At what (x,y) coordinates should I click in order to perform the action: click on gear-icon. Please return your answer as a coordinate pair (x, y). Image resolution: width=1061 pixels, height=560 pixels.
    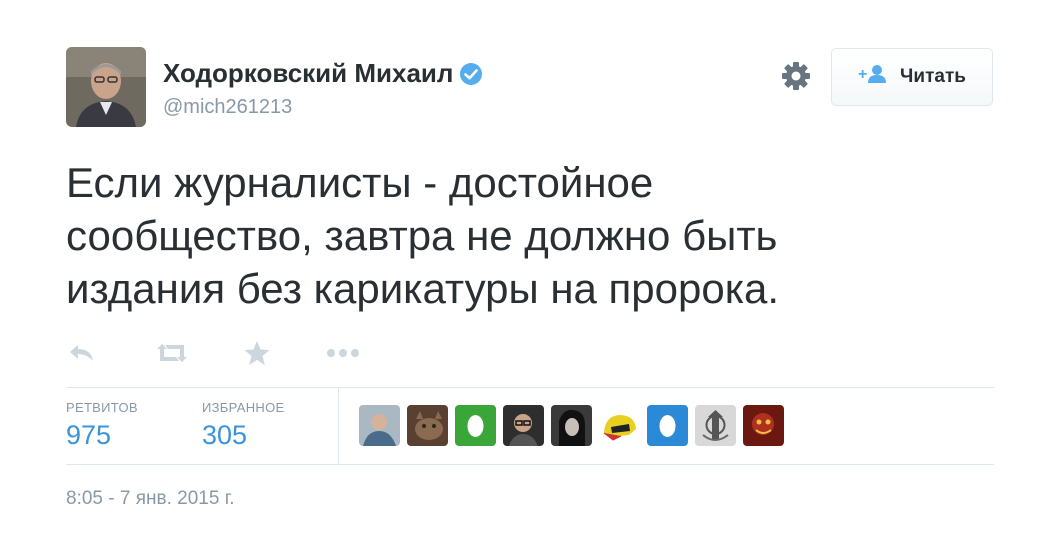
    Looking at the image, I should click on (796, 76).